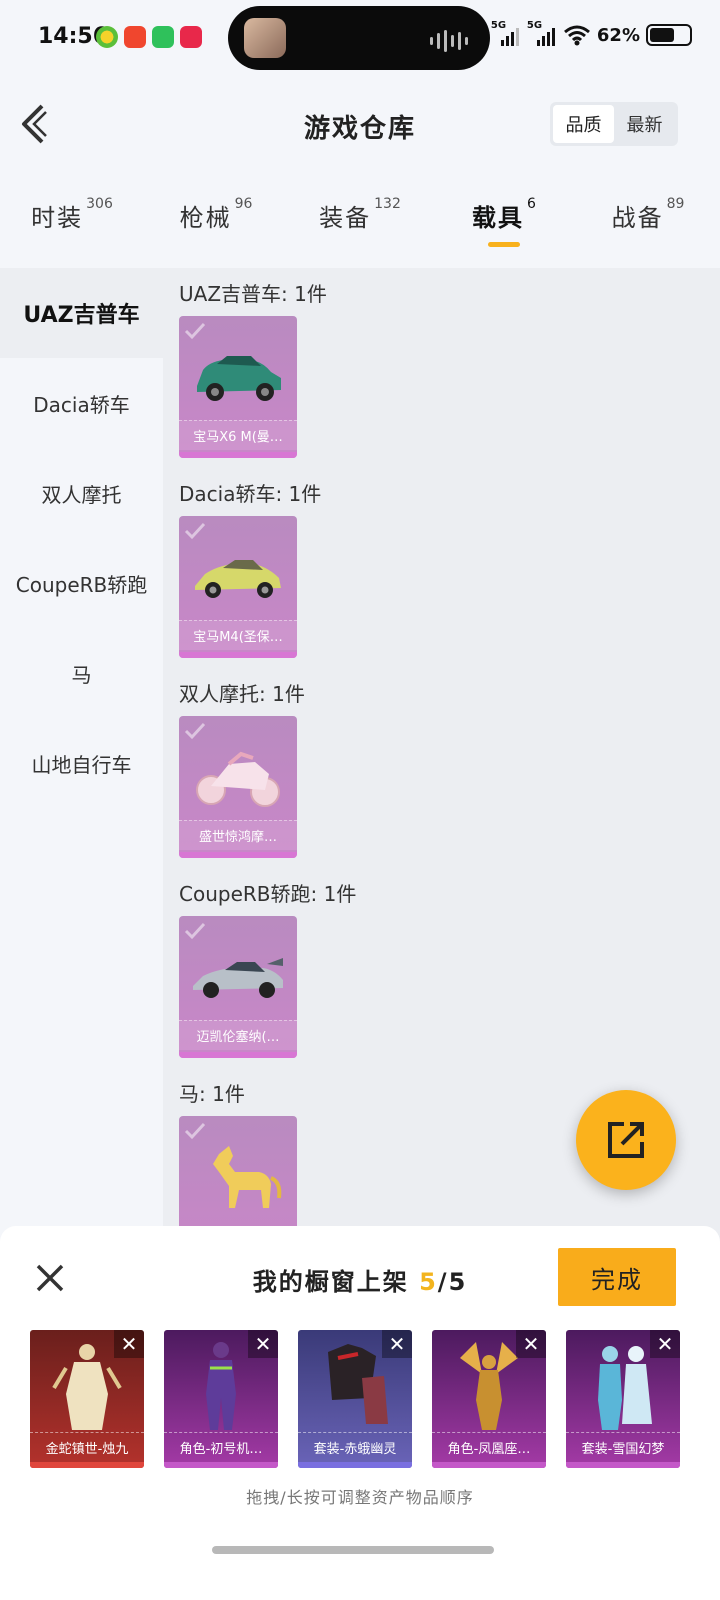  Describe the element at coordinates (250, 493) in the screenshot. I see `section-title: Dacia轿车: 1件` at that location.